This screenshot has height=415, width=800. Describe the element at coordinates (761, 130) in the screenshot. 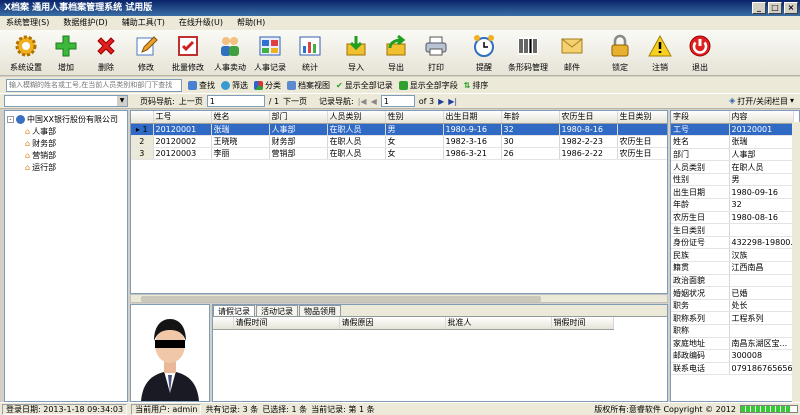

I see `detail-value: 20120001` at that location.